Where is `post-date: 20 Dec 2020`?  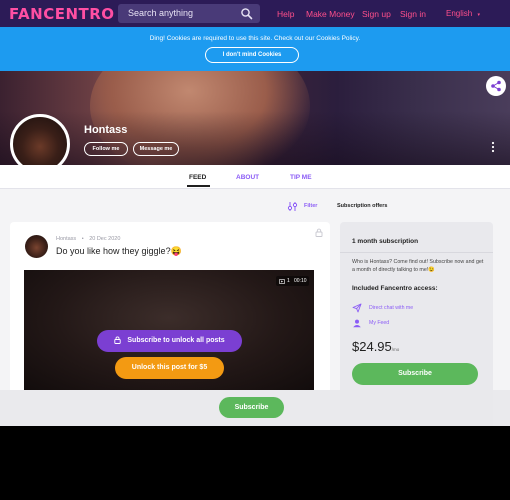
post-date: 20 Dec 2020 is located at coordinates (105, 239).